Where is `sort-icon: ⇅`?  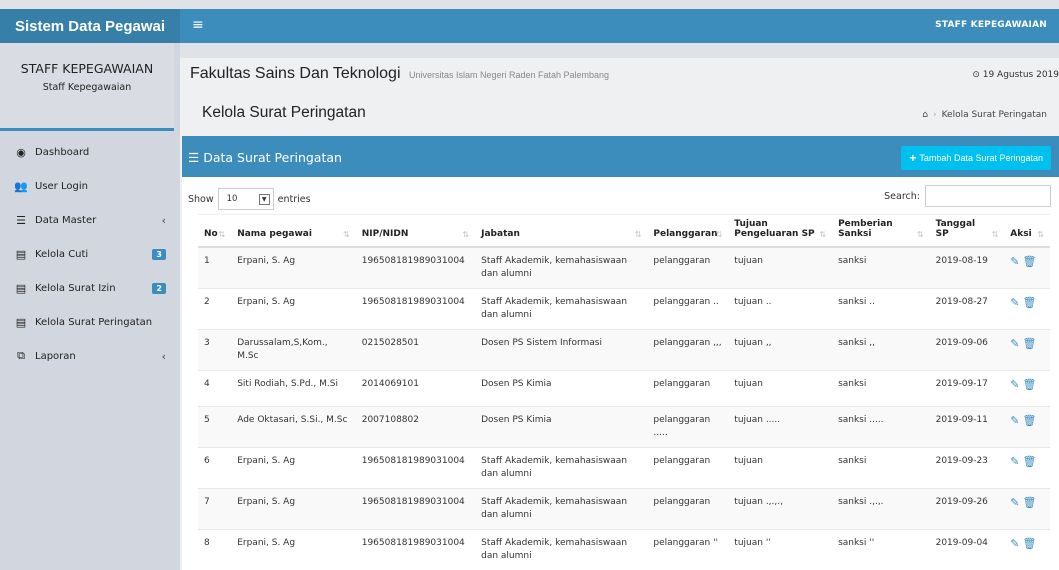
sort-icon: ⇅ is located at coordinates (1040, 234).